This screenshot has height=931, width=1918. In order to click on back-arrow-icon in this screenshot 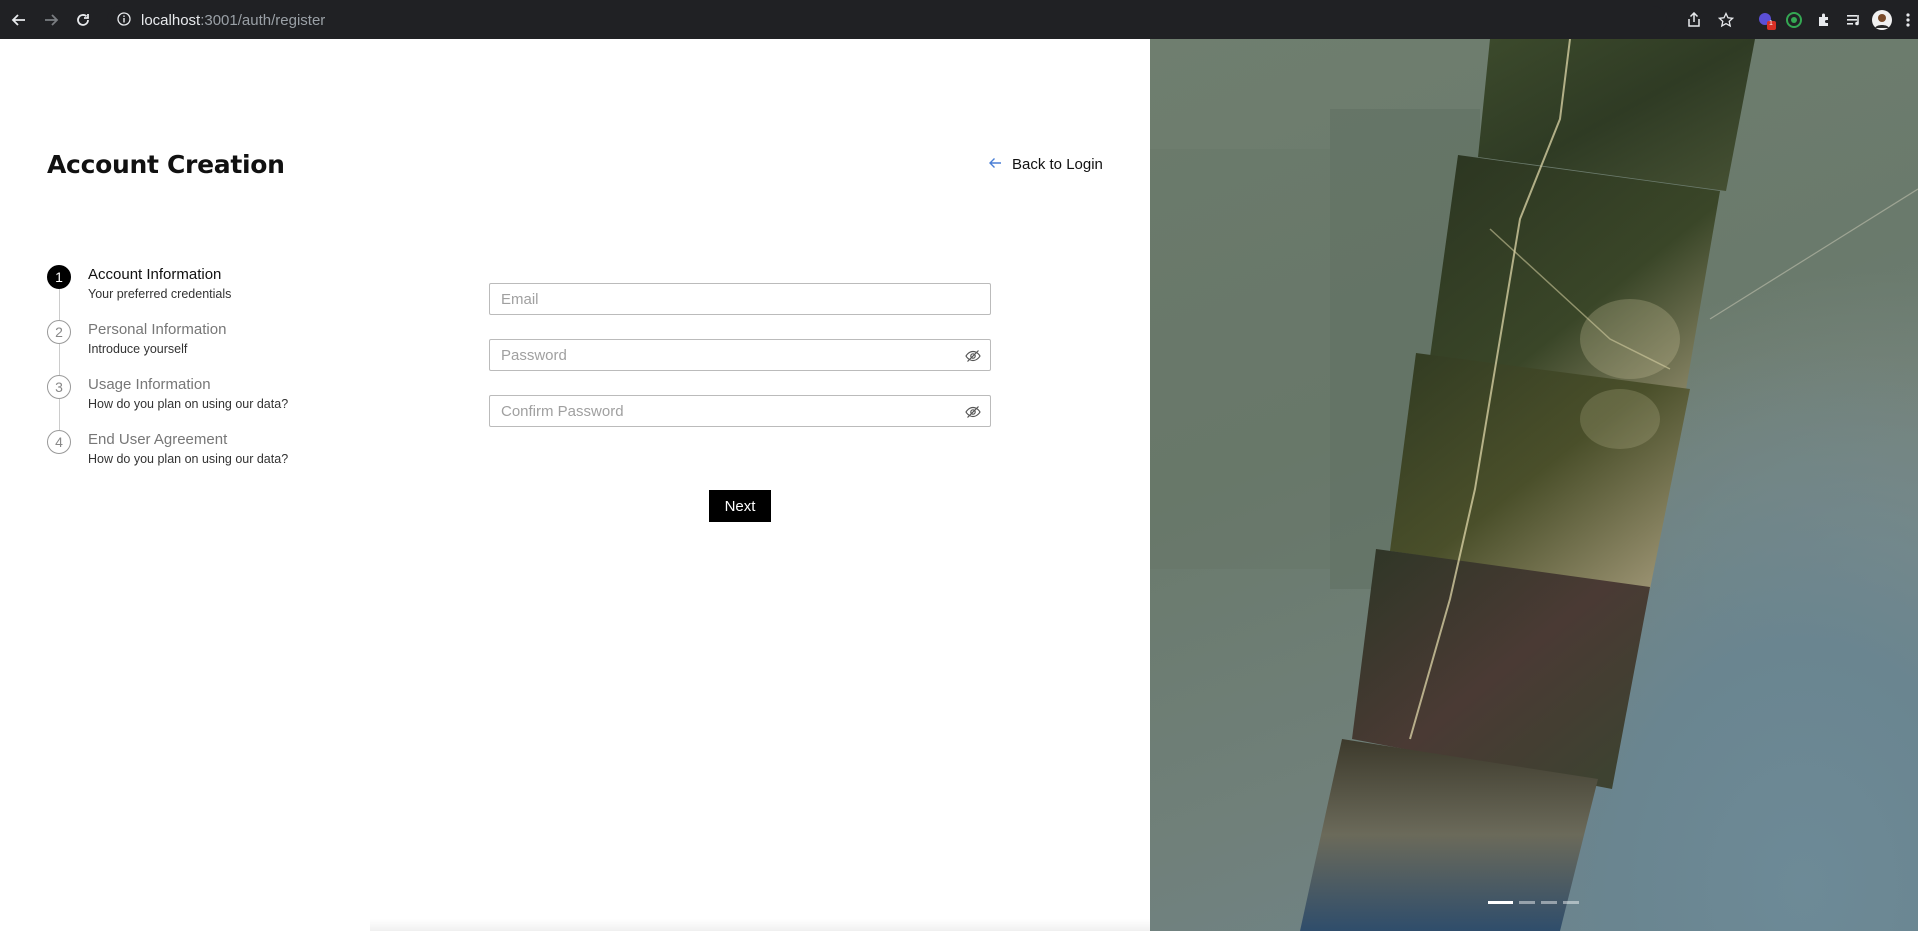, I will do `click(19, 20)`.